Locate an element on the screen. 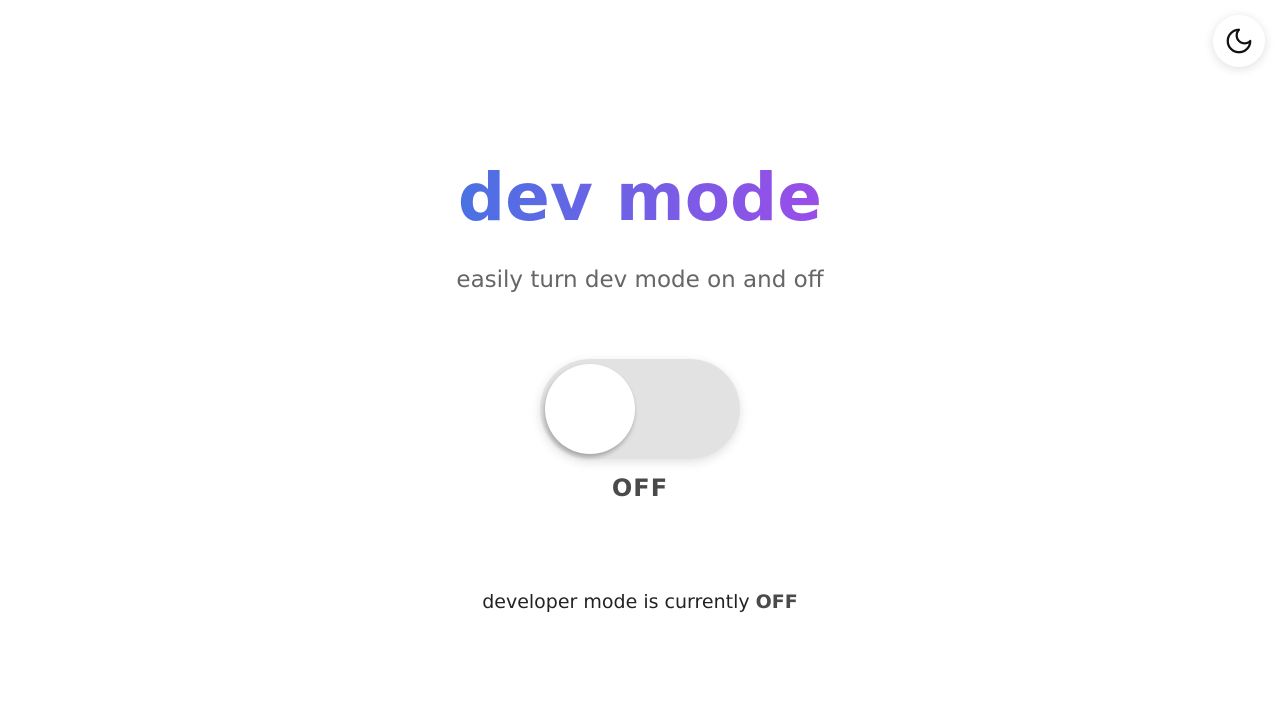 The image size is (1280, 720). status-prefix: developer mode is currently is located at coordinates (616, 602).